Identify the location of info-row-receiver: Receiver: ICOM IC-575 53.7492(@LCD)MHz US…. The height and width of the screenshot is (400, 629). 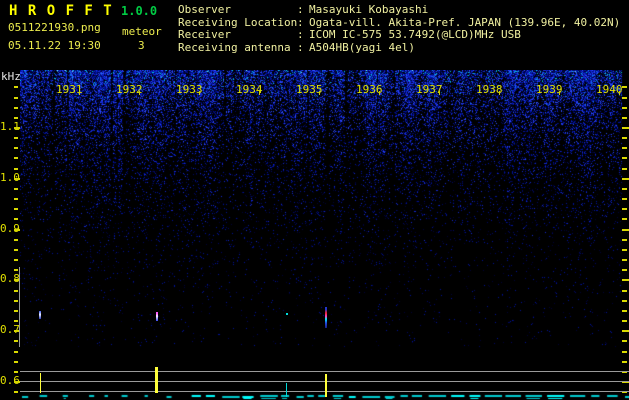
(399, 35).